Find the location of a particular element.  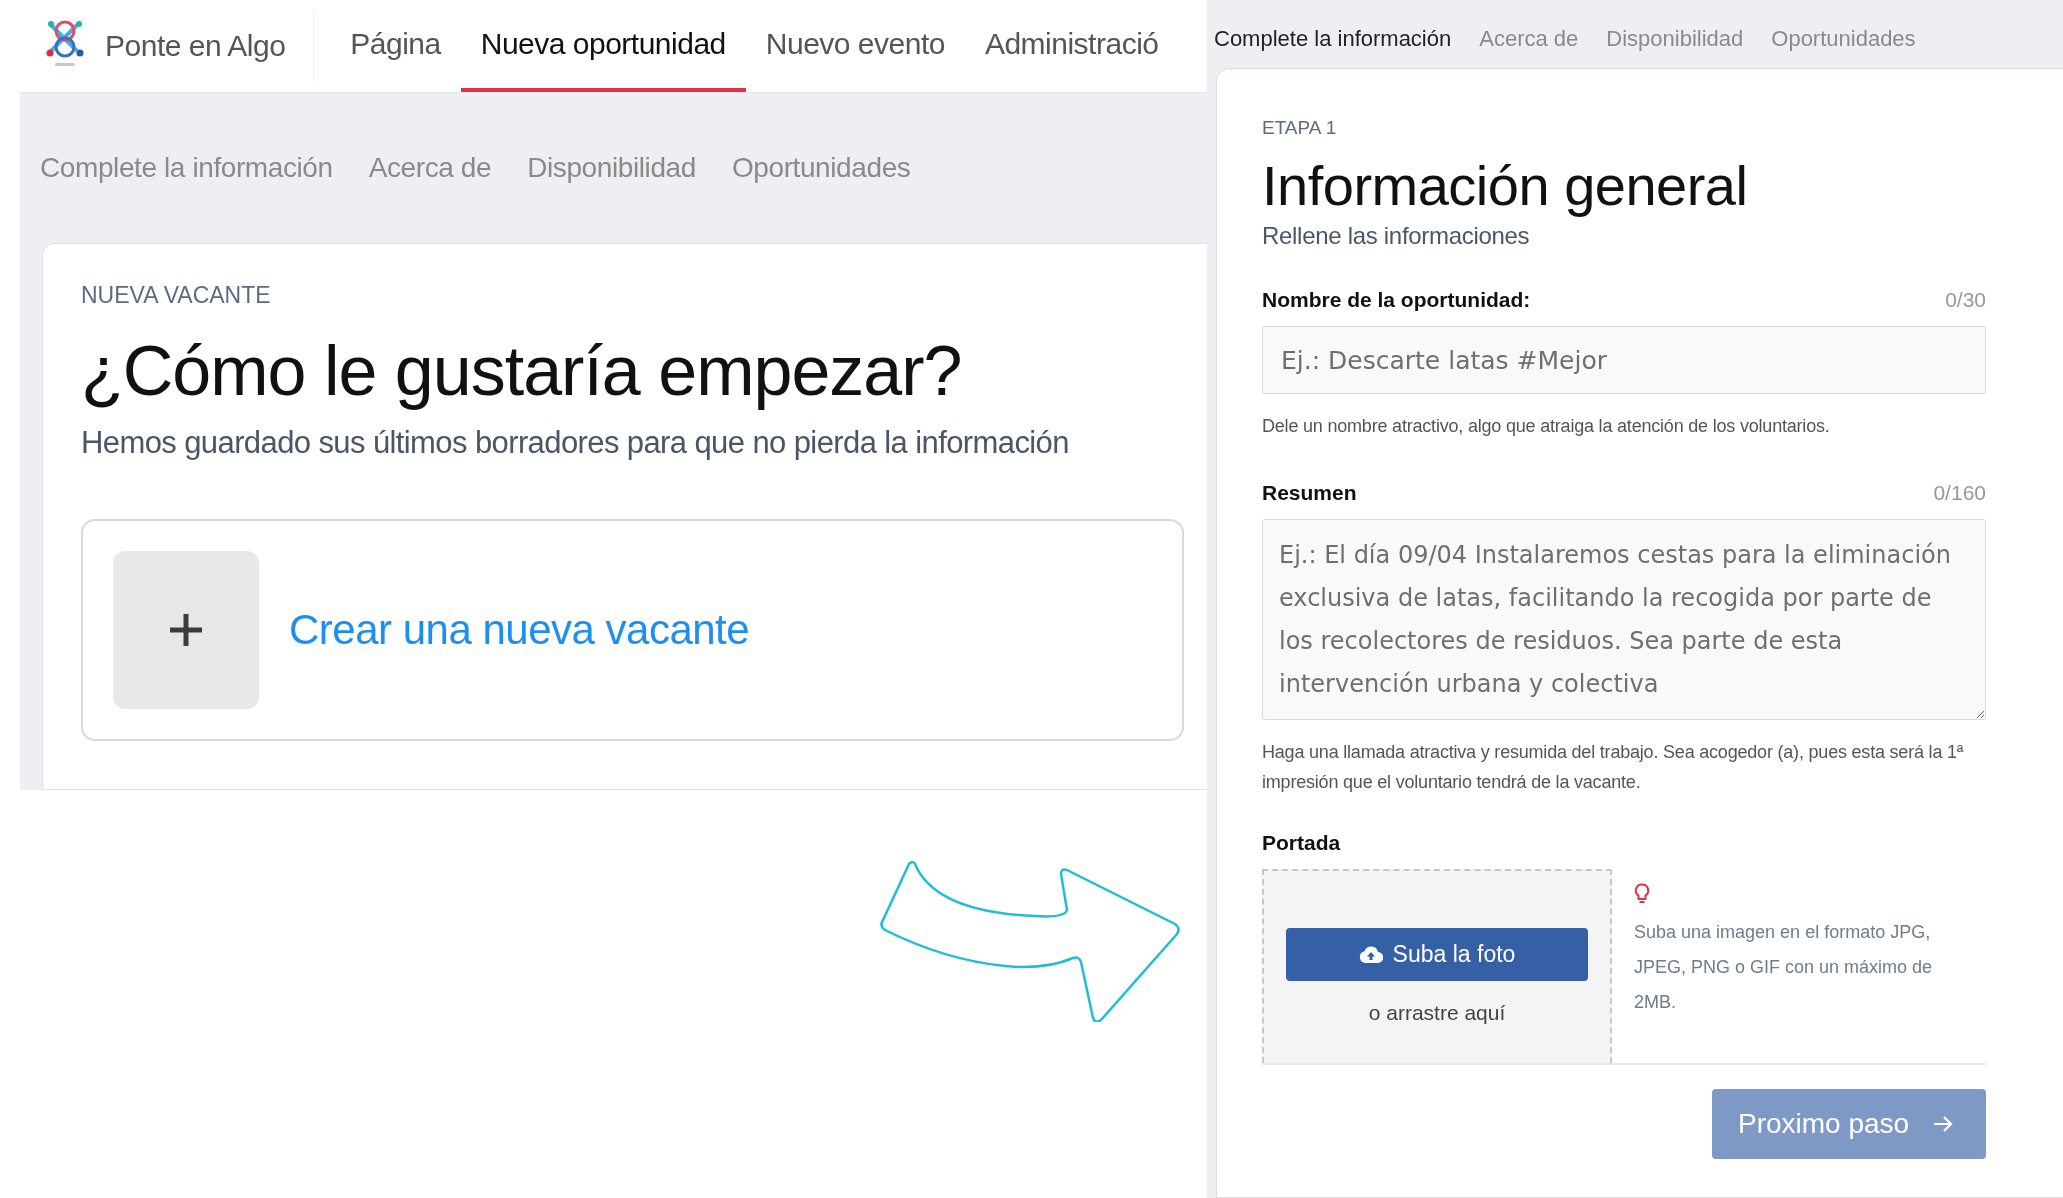

step-eyebrow: ETAPA 1 is located at coordinates (1300, 128).